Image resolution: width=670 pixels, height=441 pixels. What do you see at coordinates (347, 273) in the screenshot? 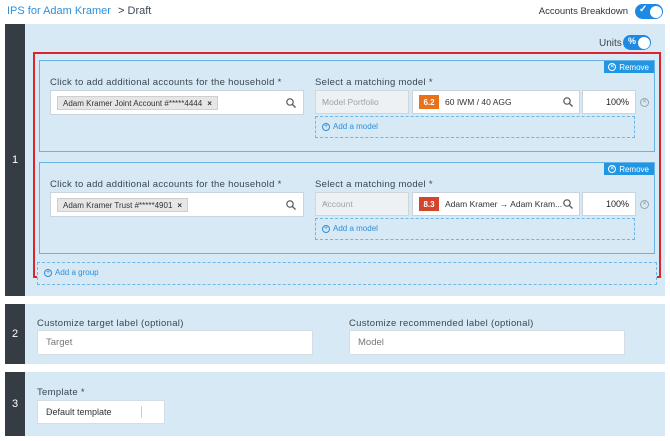
I see `add-group-button: + Add a group` at bounding box center [347, 273].